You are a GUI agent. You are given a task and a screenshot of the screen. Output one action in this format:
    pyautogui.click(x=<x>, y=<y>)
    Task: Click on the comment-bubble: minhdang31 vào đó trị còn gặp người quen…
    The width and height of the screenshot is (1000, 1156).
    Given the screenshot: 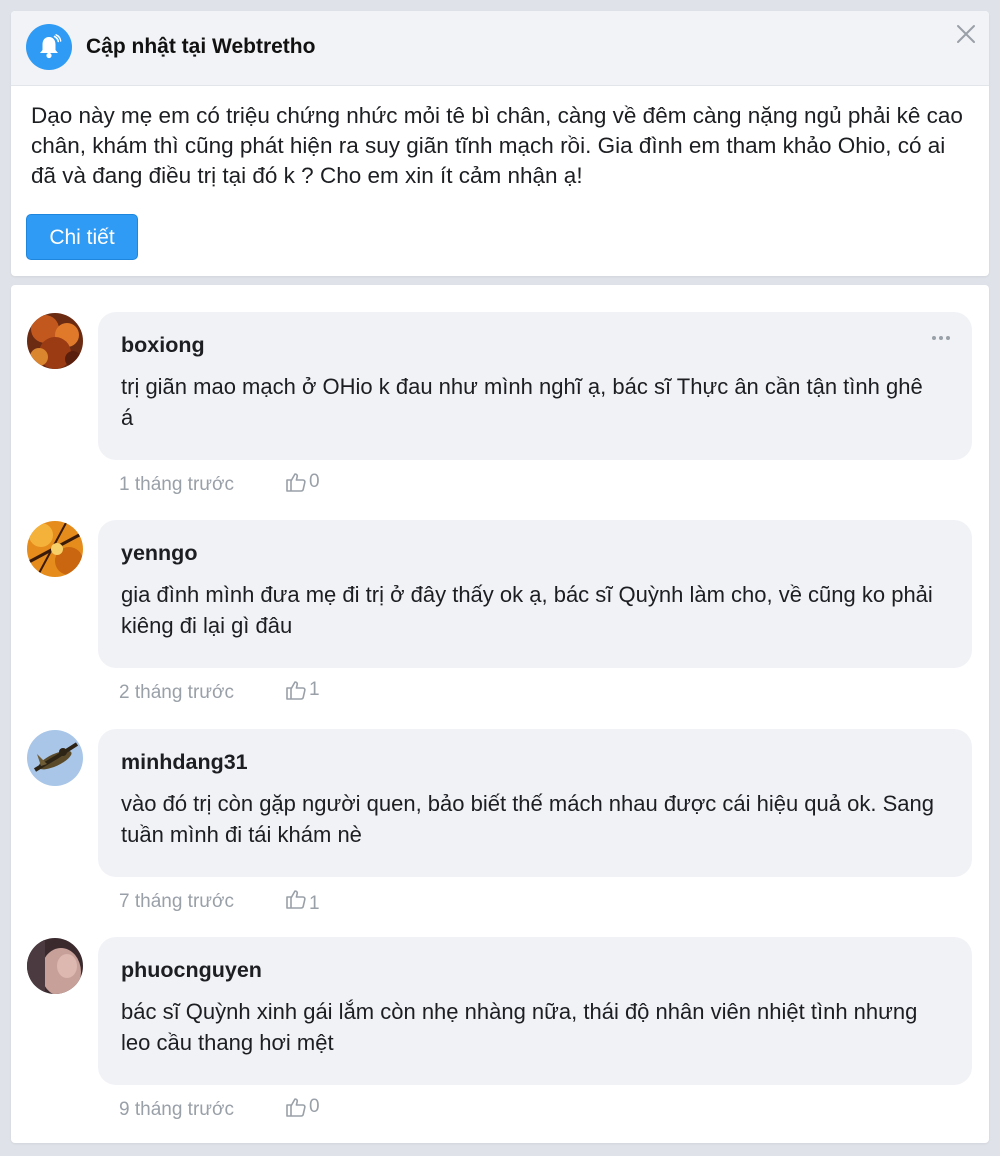 What is the action you would take?
    pyautogui.click(x=535, y=803)
    